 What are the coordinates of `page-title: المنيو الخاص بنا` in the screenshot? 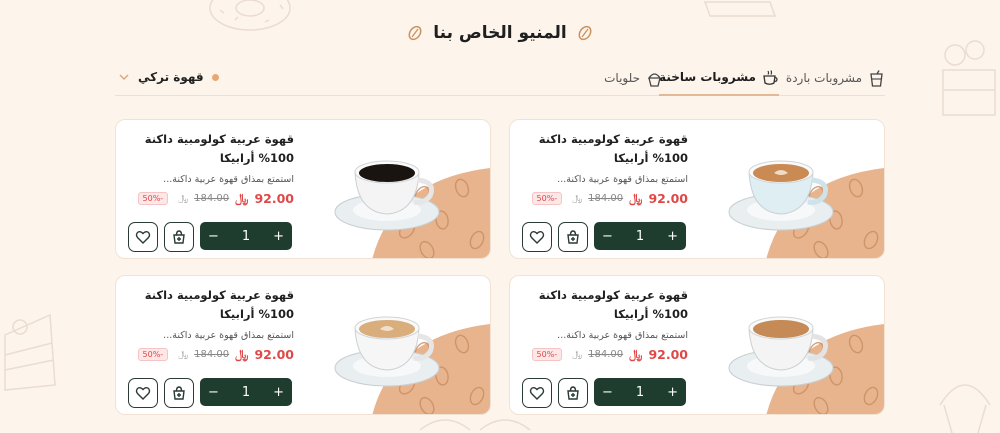 It's located at (500, 33).